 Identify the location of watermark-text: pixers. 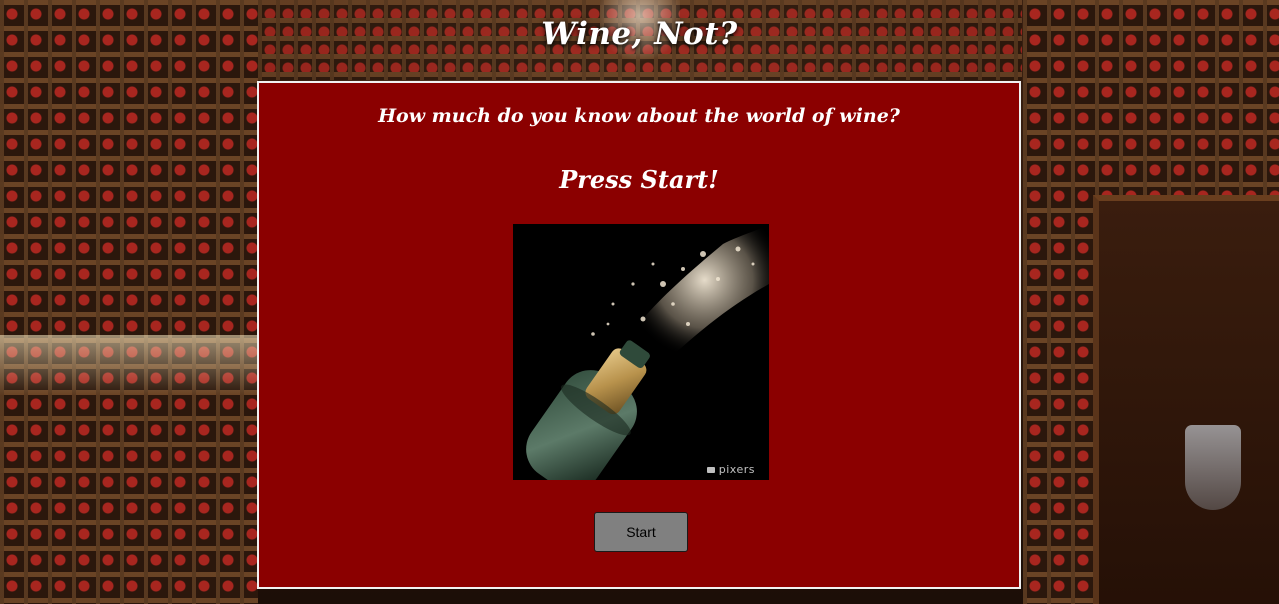
(736, 469).